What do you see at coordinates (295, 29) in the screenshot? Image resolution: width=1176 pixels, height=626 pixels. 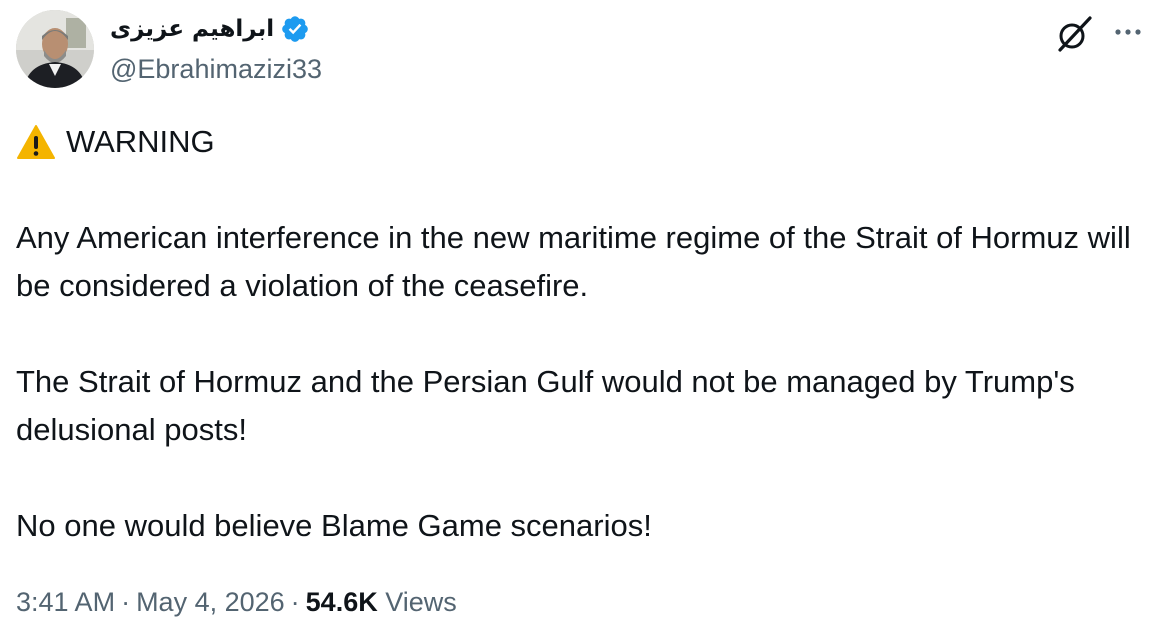 I see `verified-badge-icon` at bounding box center [295, 29].